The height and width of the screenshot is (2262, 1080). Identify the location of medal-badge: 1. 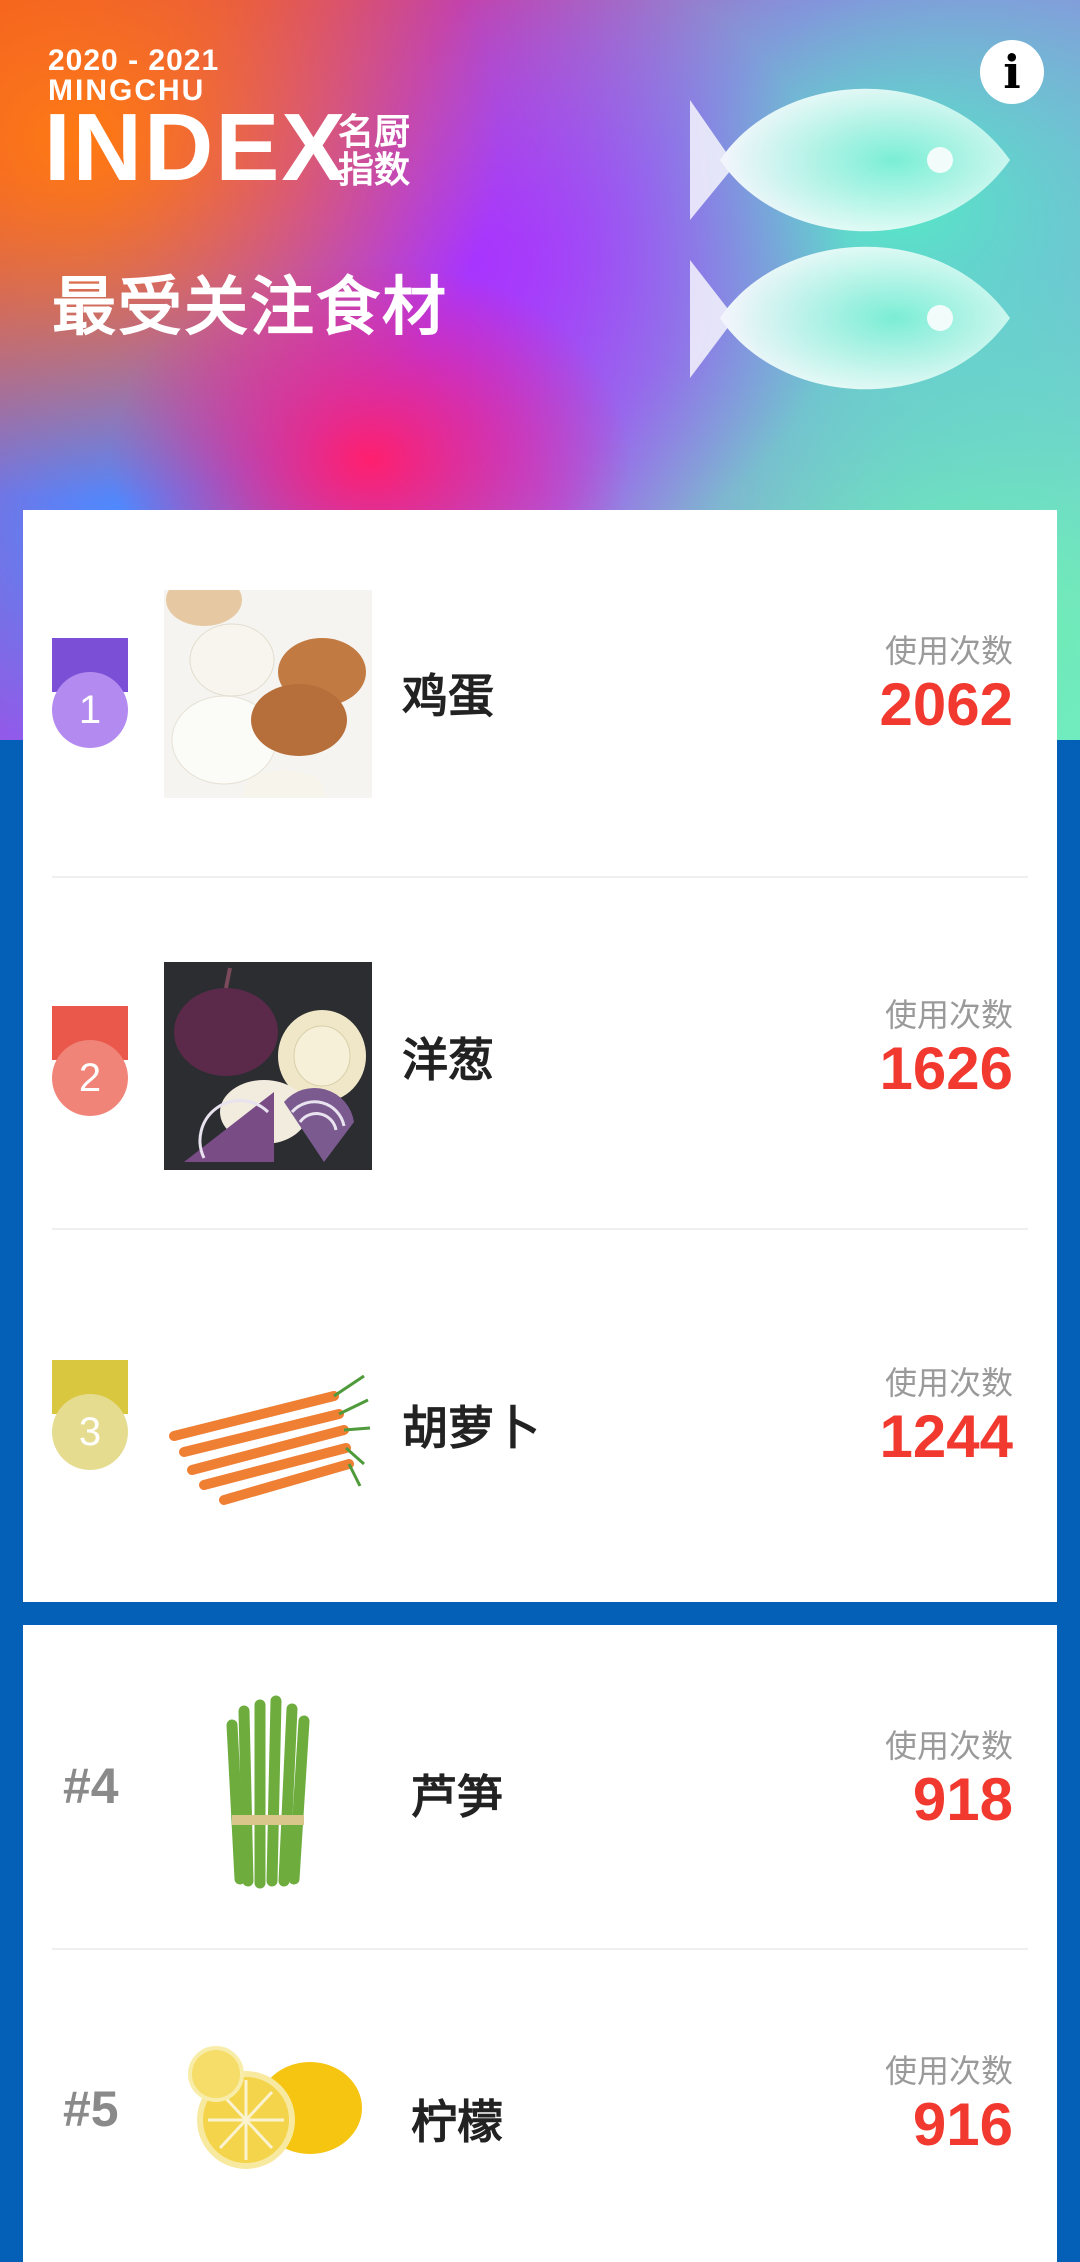
(90, 693).